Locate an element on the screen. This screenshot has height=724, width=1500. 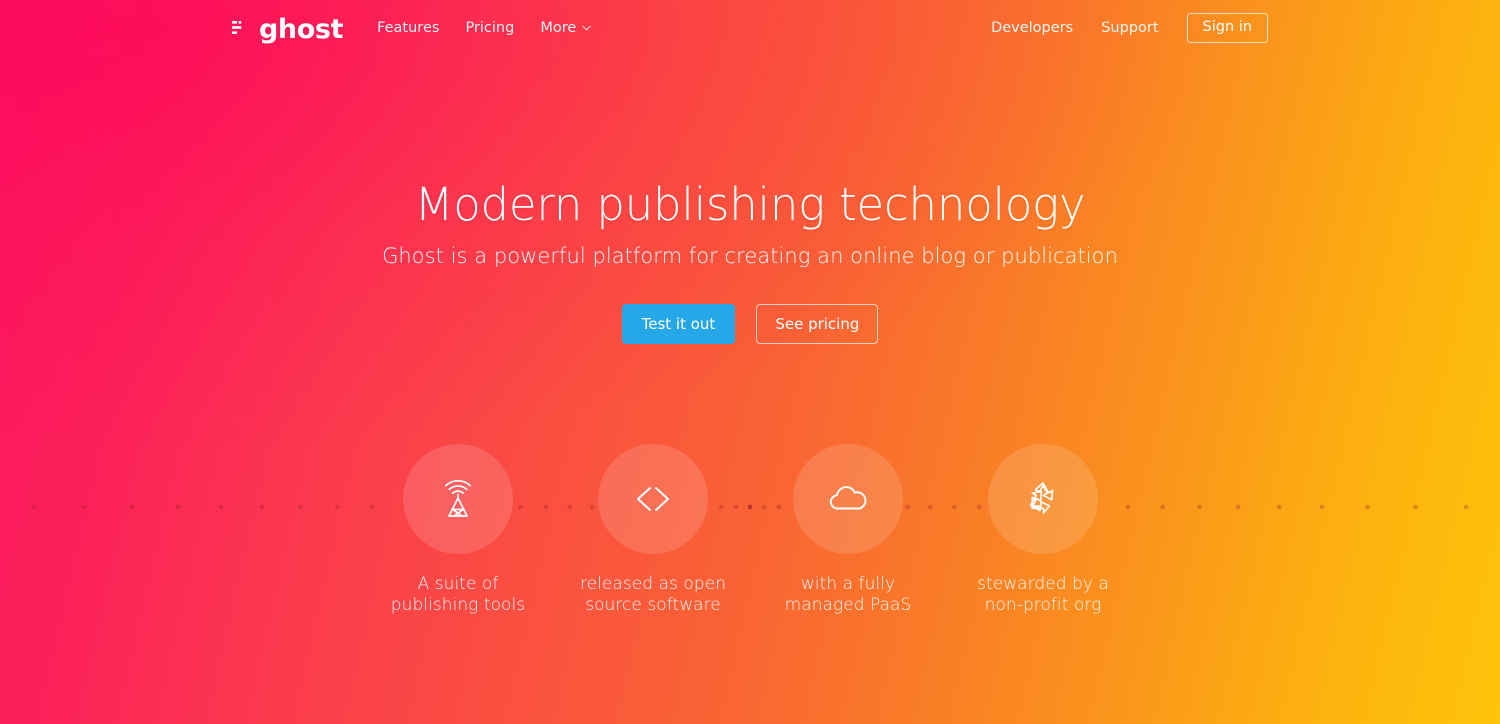
primary-nav: Features Pricing More is located at coordinates (484, 28).